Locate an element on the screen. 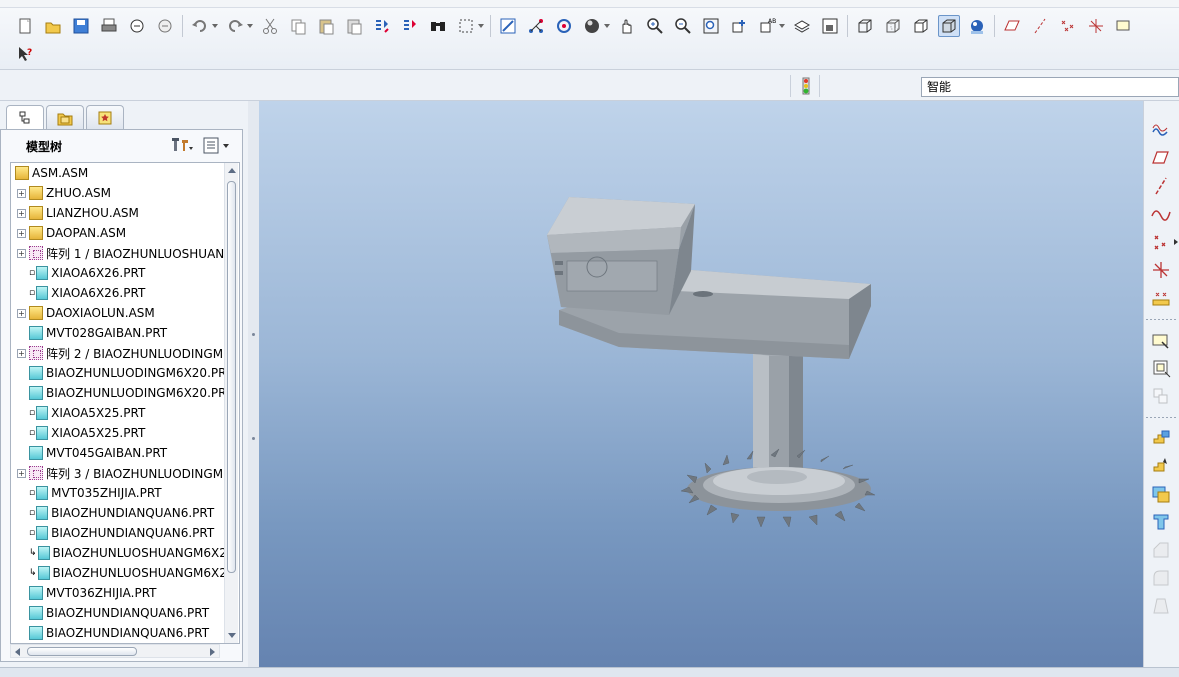 The image size is (1179, 677). reorient-button is located at coordinates (739, 26).